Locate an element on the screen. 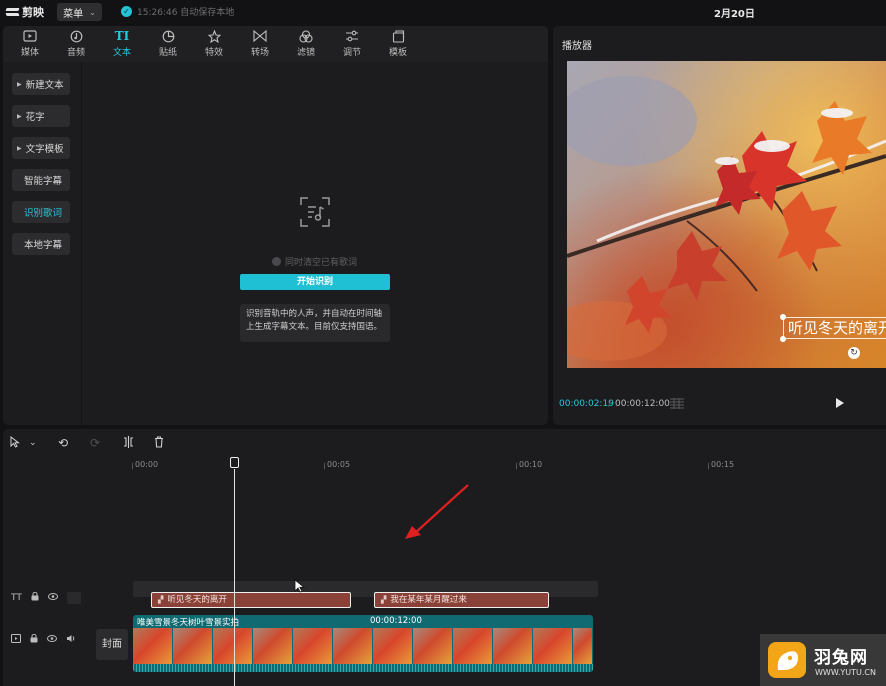  filter-icon is located at coordinates (306, 36).